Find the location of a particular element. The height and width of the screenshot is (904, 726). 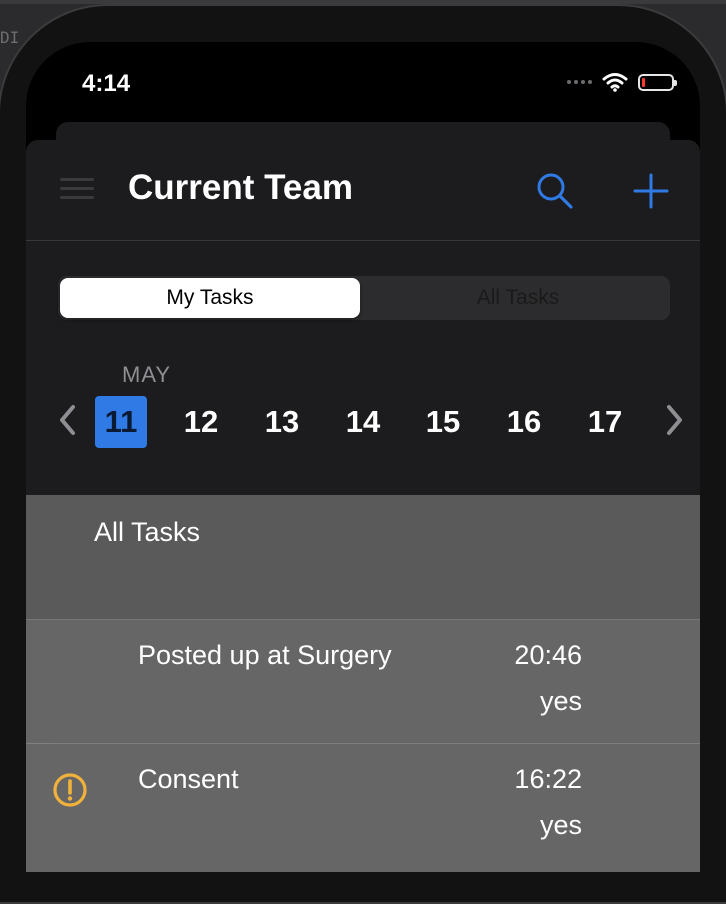

window-tag: DI is located at coordinates (10, 37).